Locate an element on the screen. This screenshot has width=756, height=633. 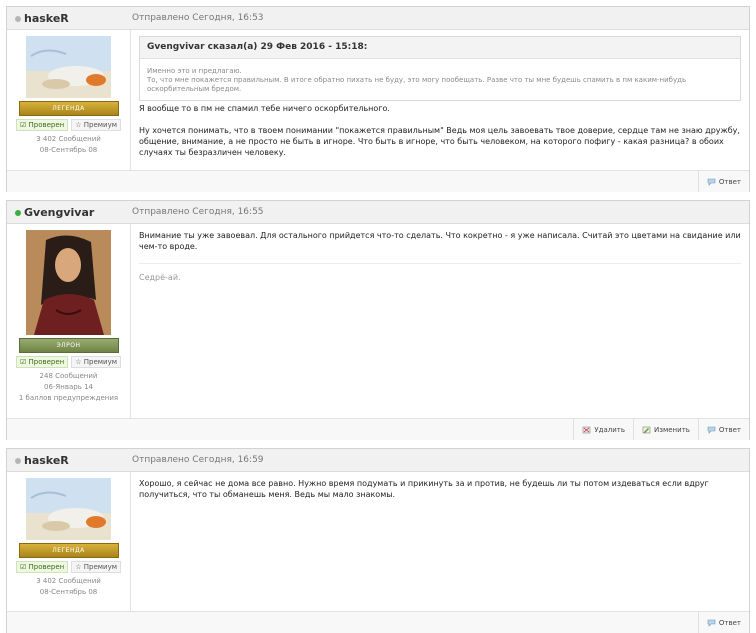
post-count: 248 Сообщений is located at coordinates (68, 376).